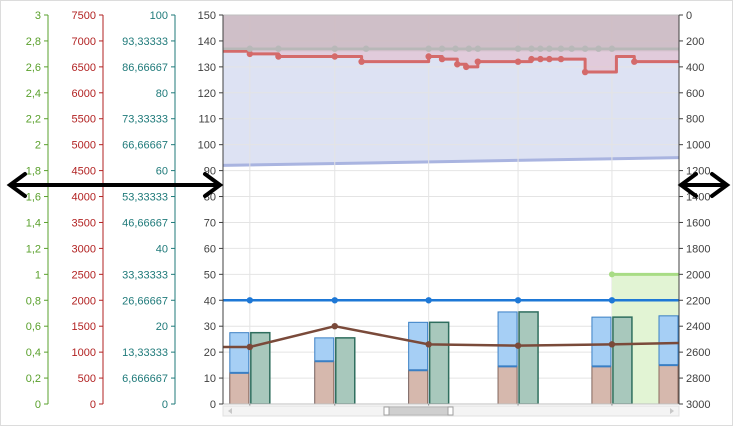  I want to click on y-axis-primary-label: 40, so click(210, 301).